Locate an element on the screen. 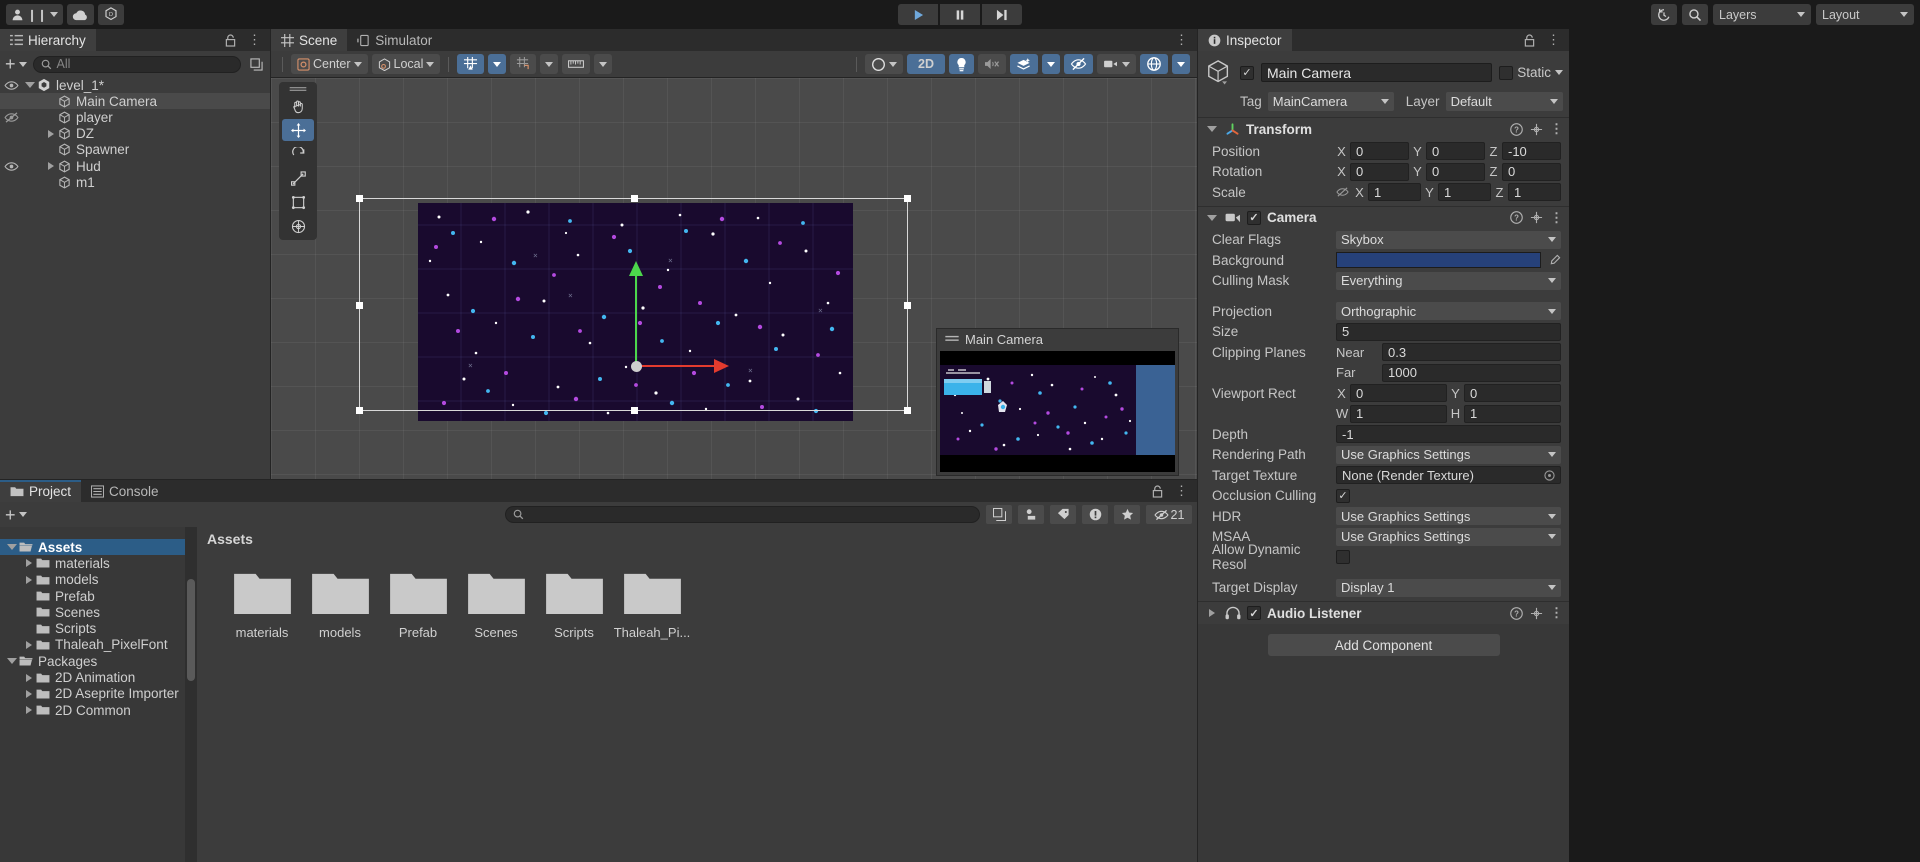 The image size is (1920, 862). play-button is located at coordinates (918, 14).